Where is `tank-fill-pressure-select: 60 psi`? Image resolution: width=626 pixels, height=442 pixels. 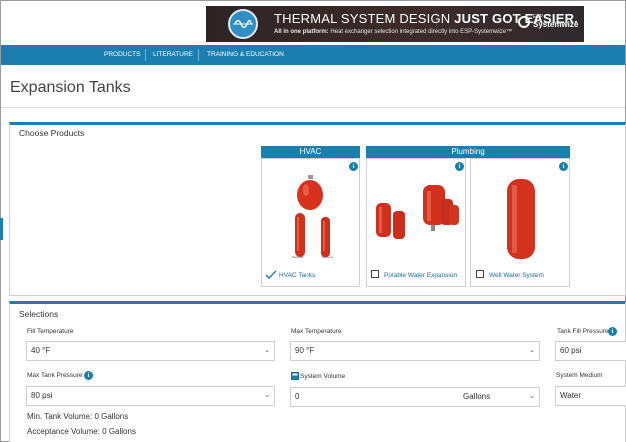 tank-fill-pressure-select: 60 psi is located at coordinates (590, 351).